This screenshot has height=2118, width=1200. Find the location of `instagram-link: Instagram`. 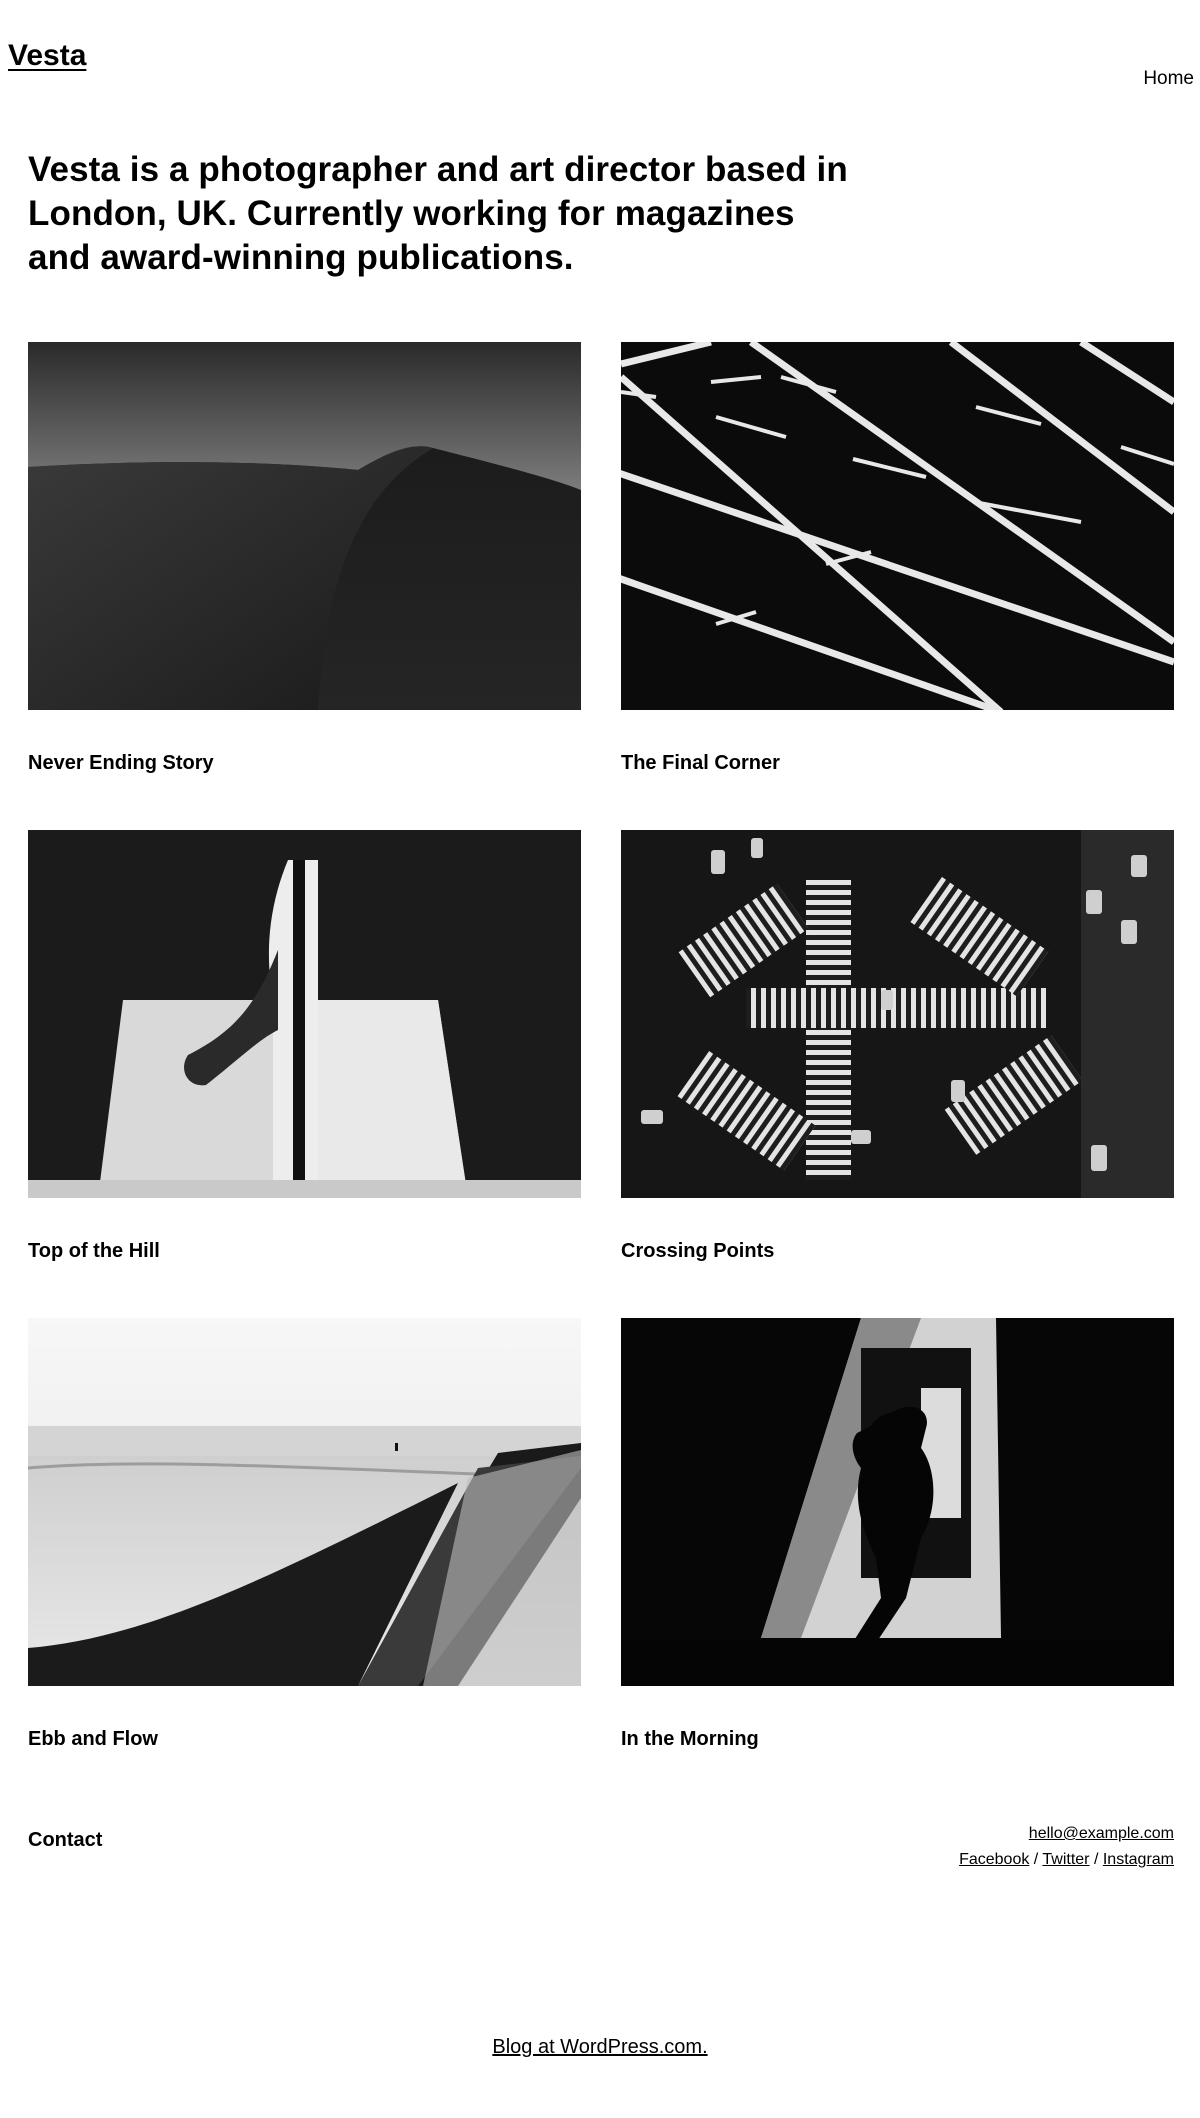

instagram-link: Instagram is located at coordinates (1138, 1859).